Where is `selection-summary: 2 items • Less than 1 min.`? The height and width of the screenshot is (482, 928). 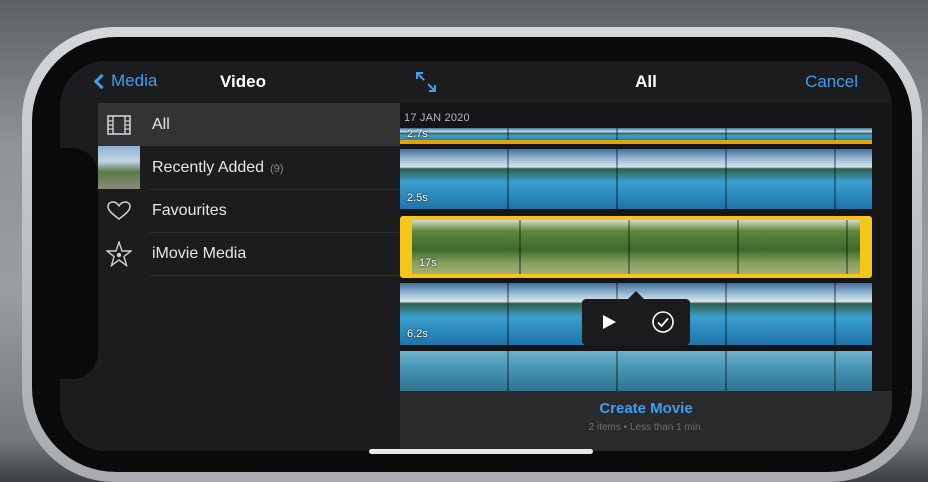
selection-summary: 2 items • Less than 1 min. is located at coordinates (646, 427).